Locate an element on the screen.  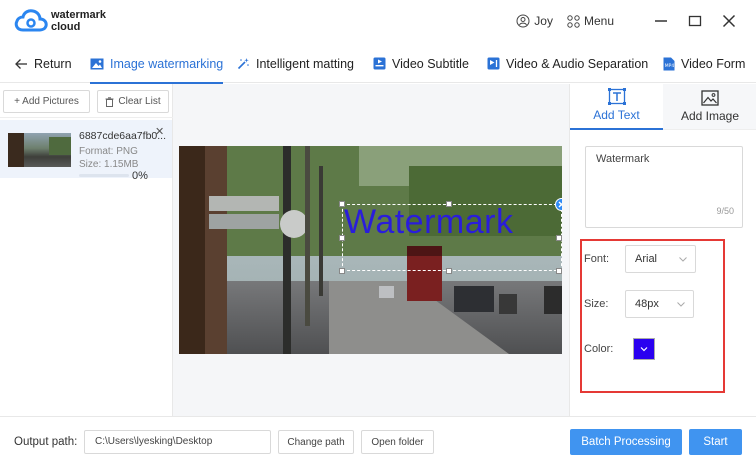
user-name: Joy is located at coordinates (543, 21).